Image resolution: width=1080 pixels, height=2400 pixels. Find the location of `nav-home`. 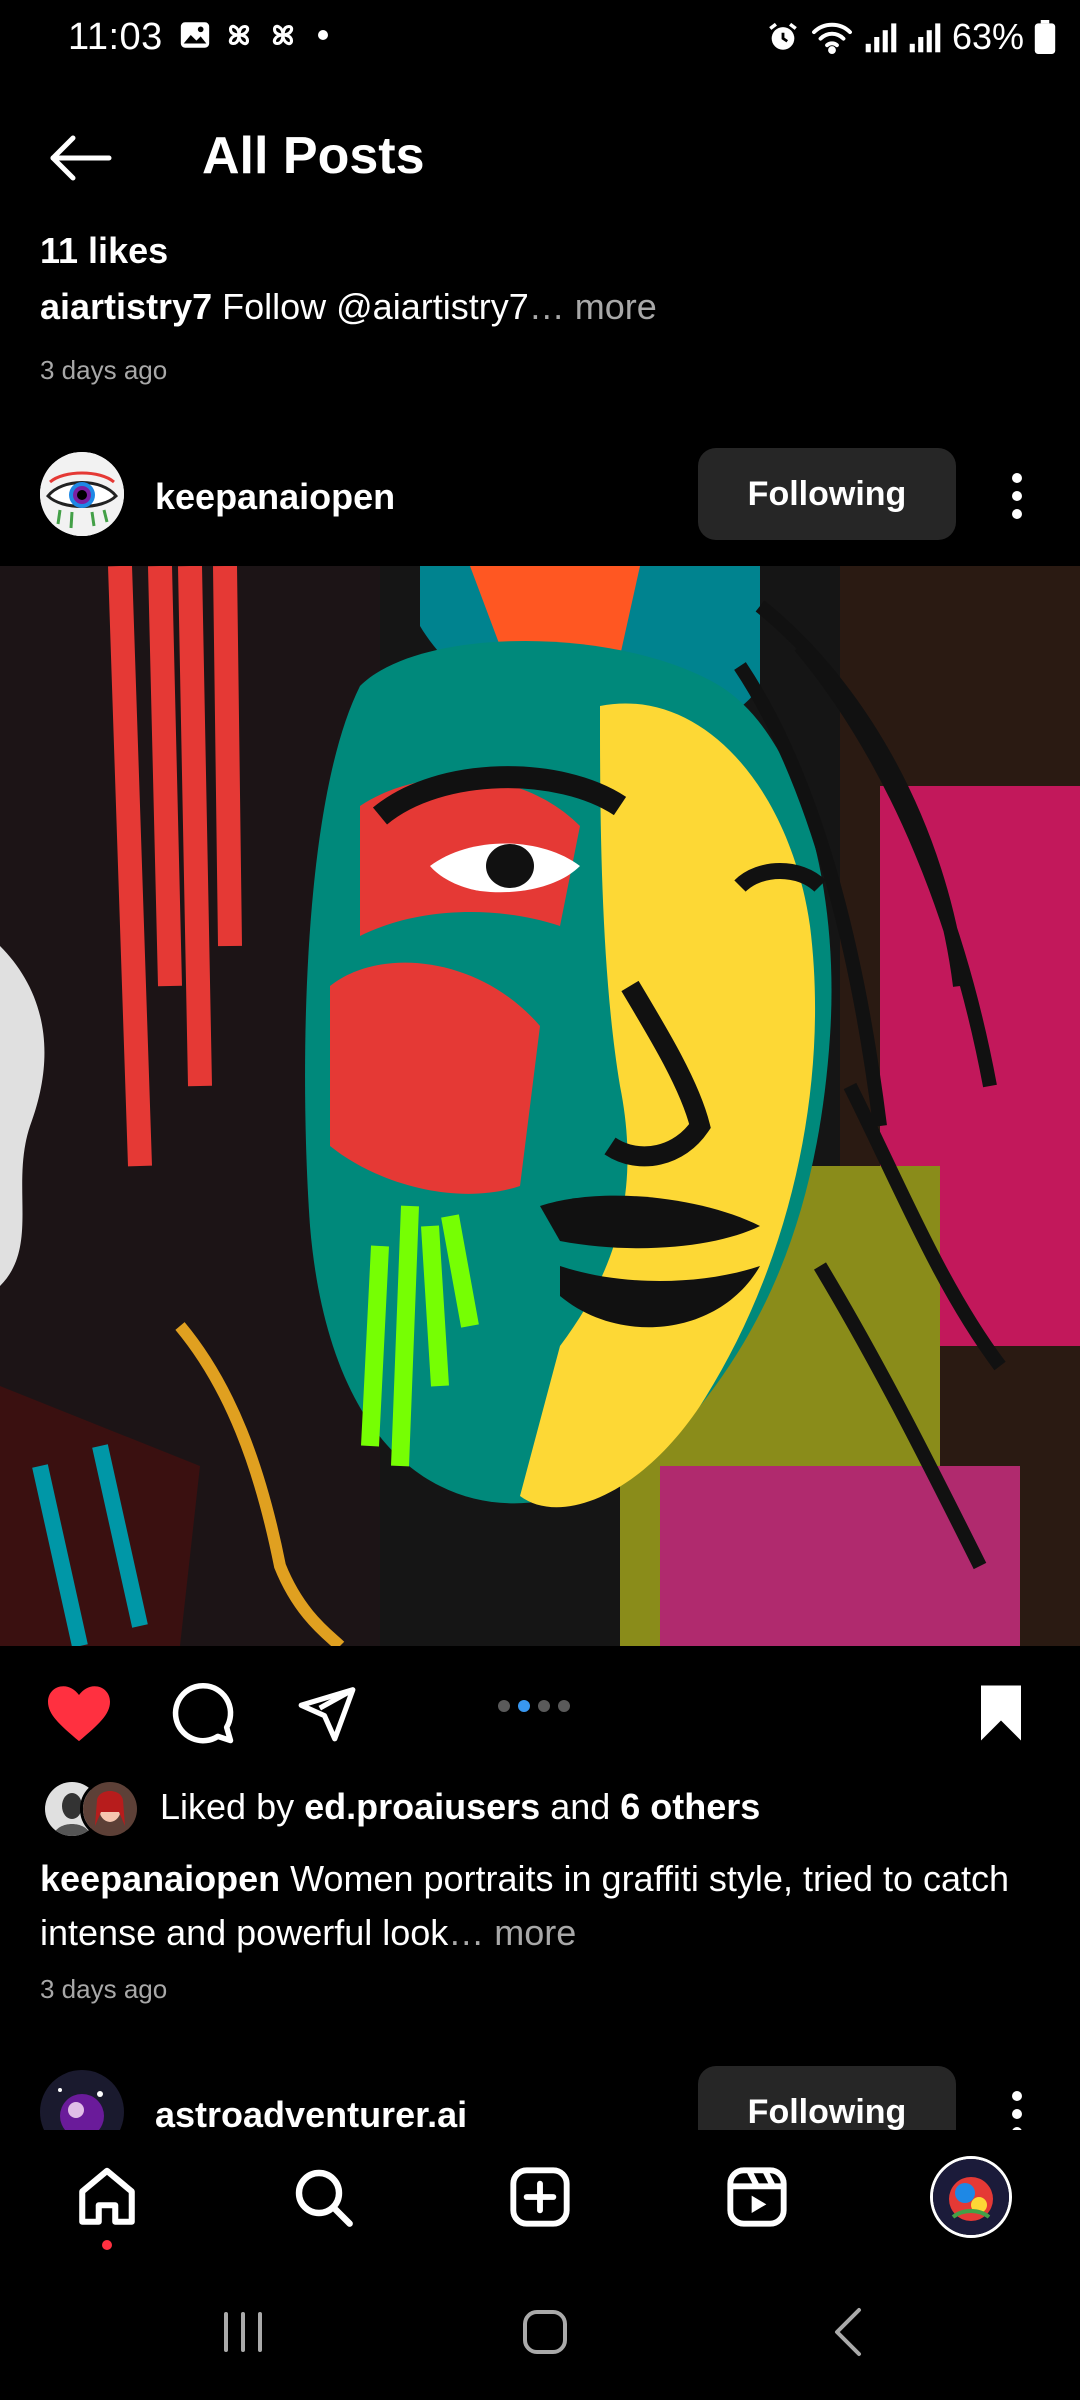

nav-home is located at coordinates (107, 2197).